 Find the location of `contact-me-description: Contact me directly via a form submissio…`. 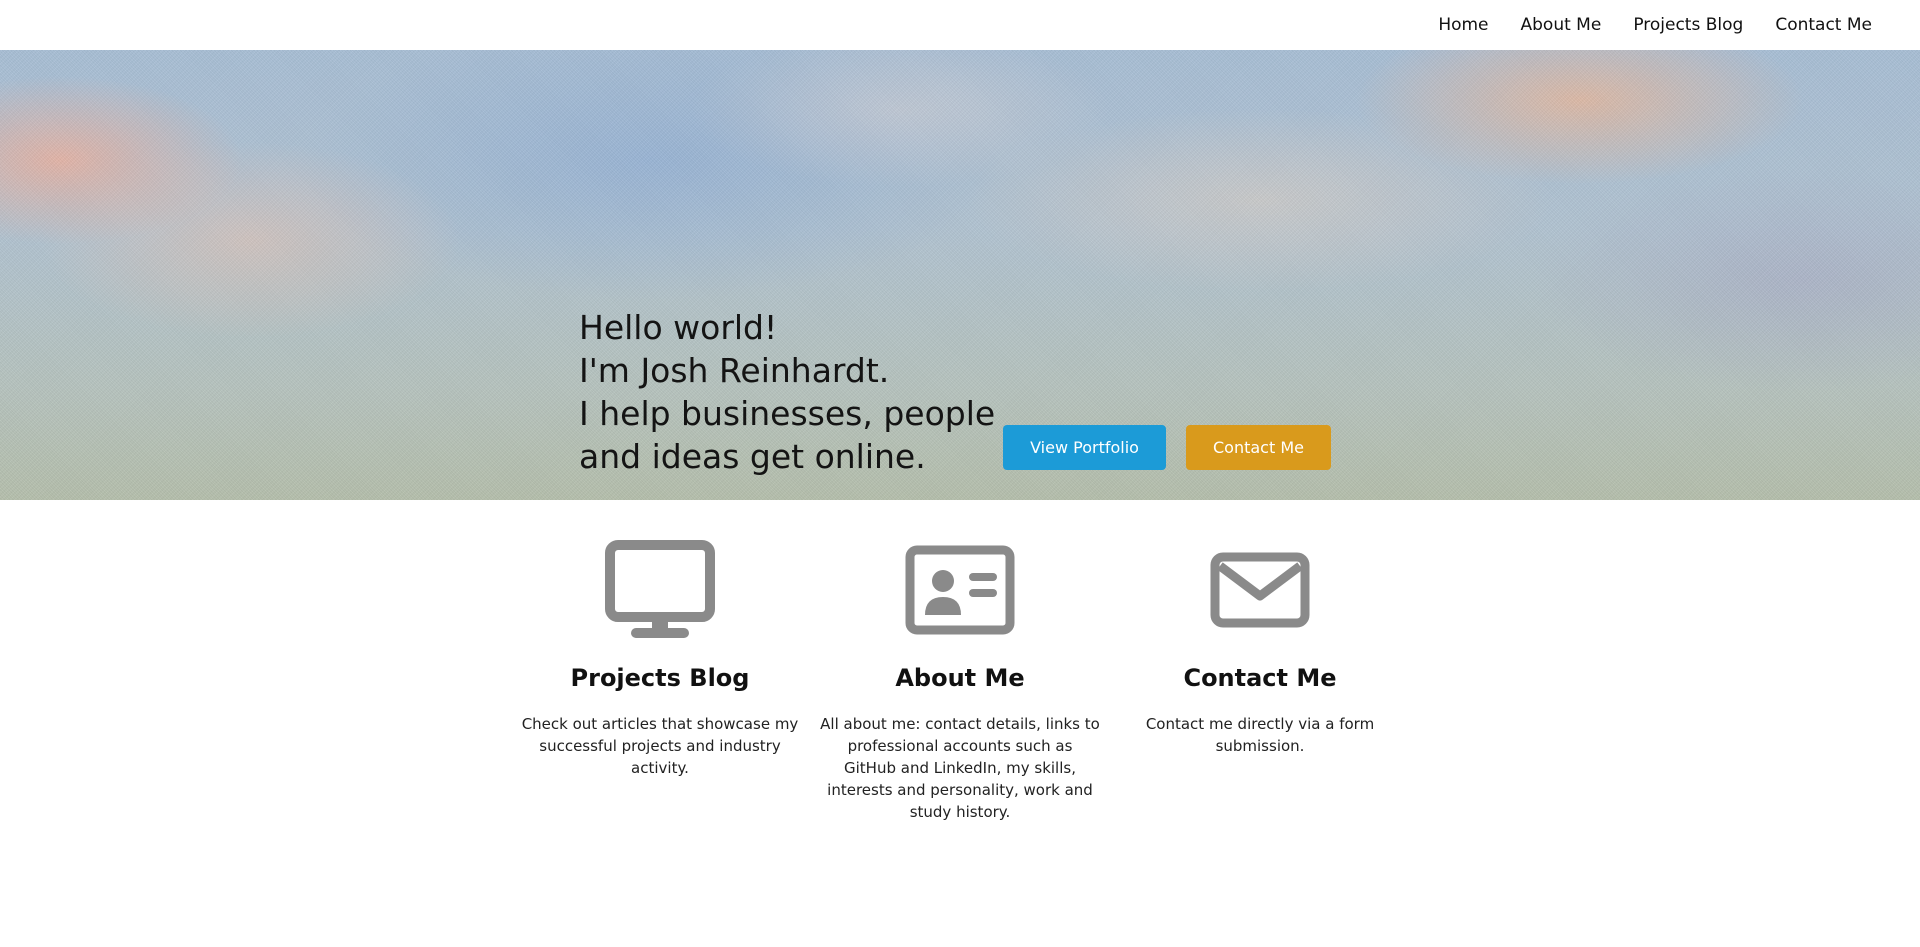

contact-me-description: Contact me directly via a form submissio… is located at coordinates (1260, 735).